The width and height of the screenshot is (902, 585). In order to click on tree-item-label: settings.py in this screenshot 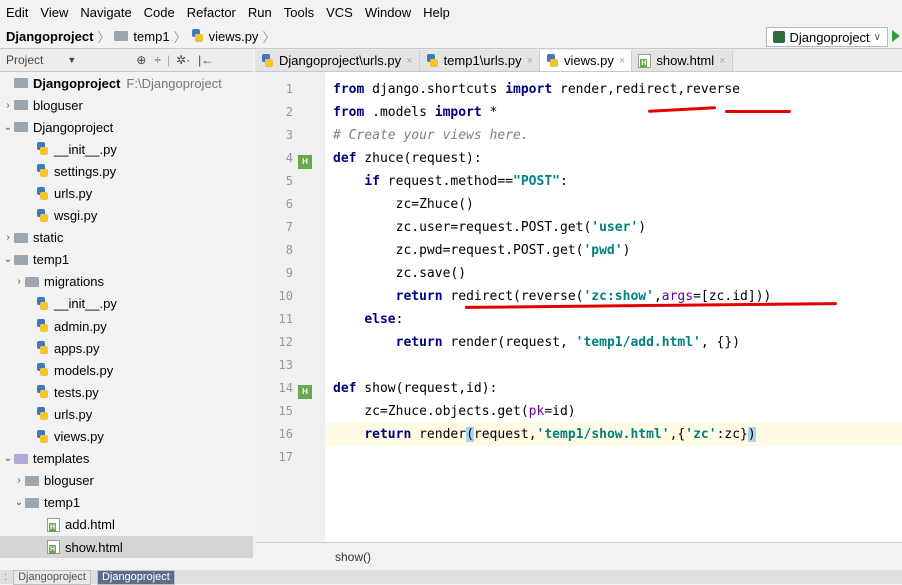, I will do `click(85, 171)`.